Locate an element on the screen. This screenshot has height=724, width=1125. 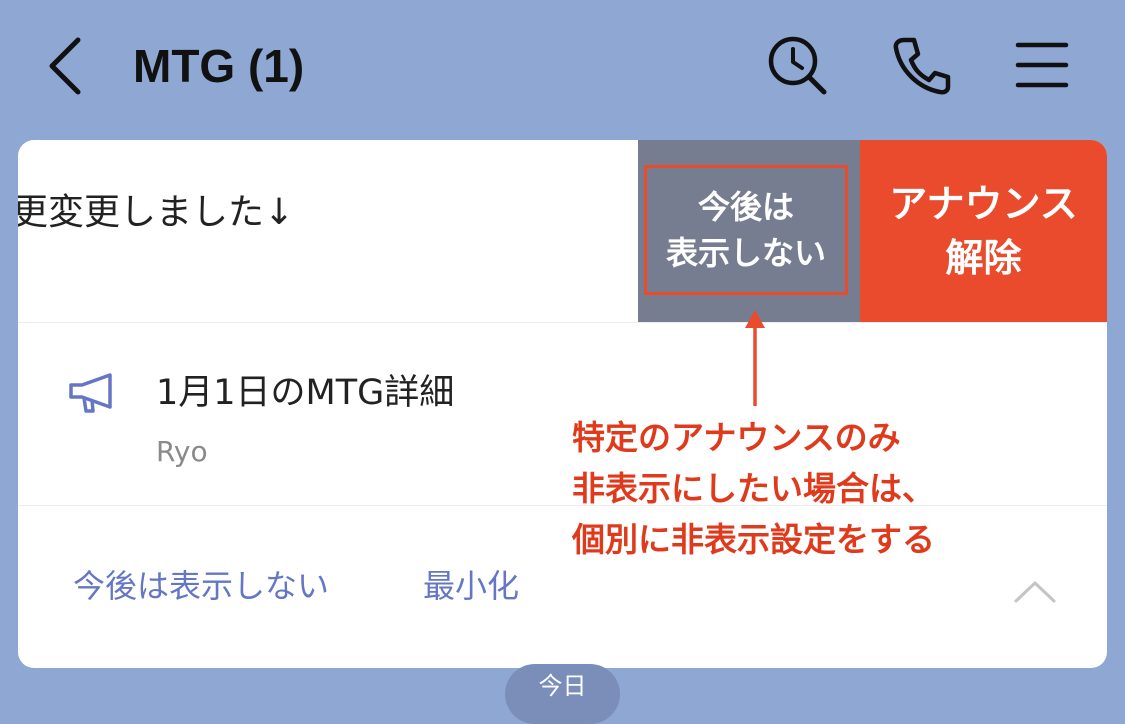
back-button is located at coordinates (70, 65).